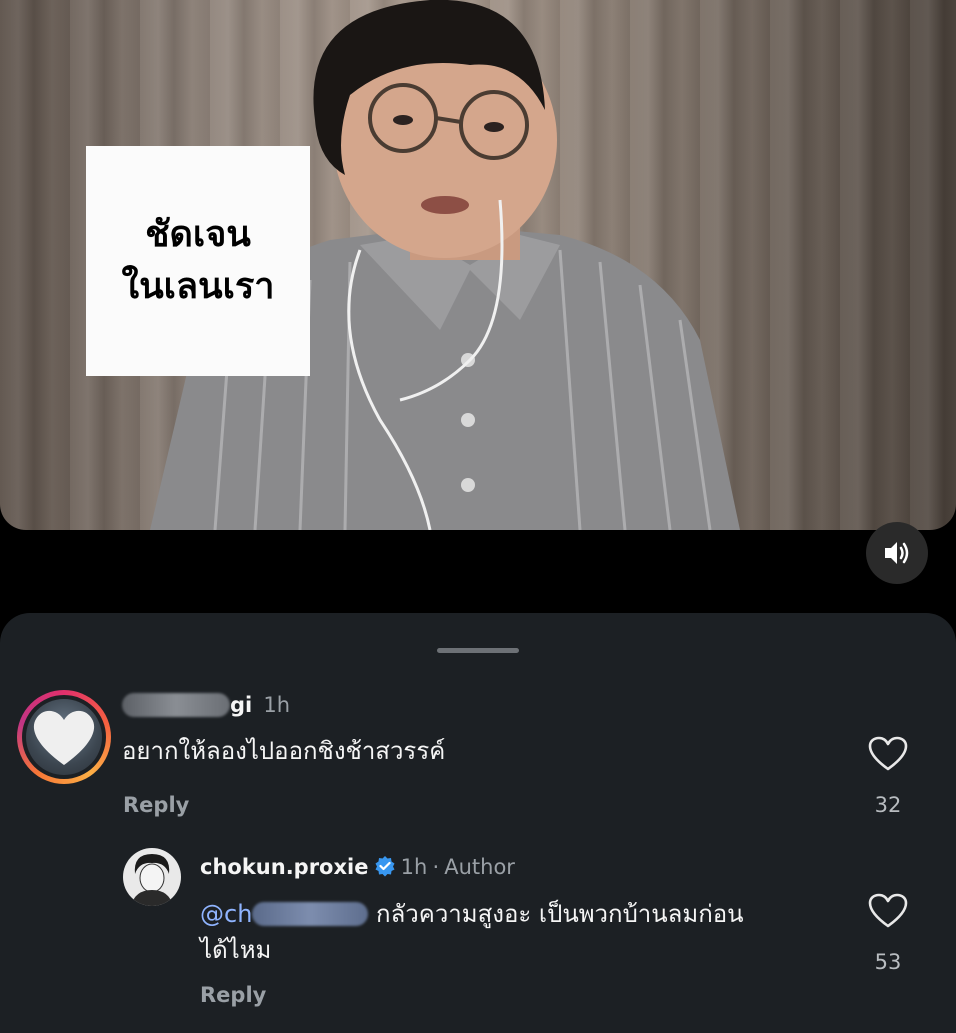 This screenshot has width=956, height=1033. I want to click on mute-toggle-button, so click(897, 553).